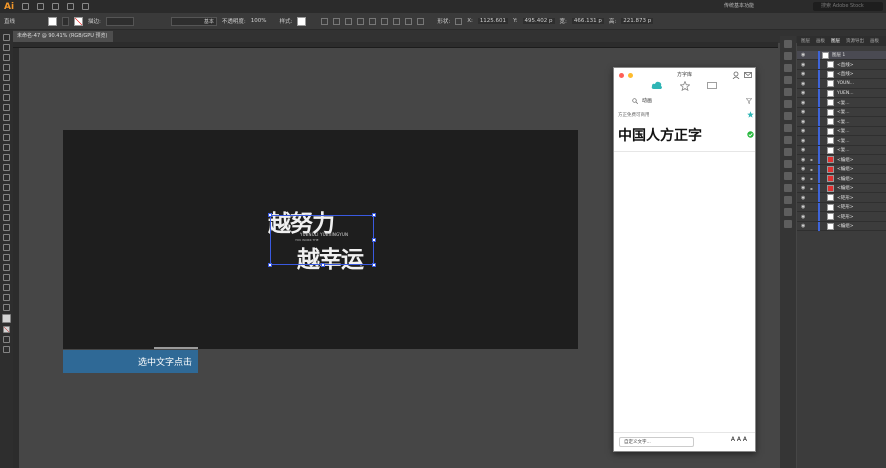 This screenshot has width=886, height=468. Describe the element at coordinates (739, 5) in the screenshot. I see `workspace-switcher: 传统基本功能` at that location.